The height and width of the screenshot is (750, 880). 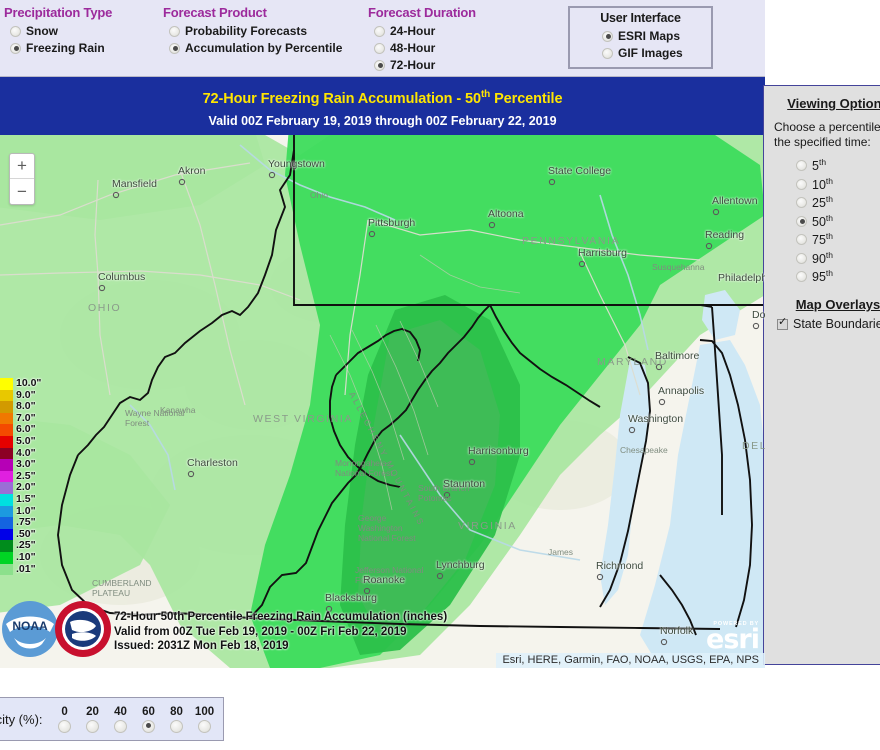 I want to click on place-label: Blacksburg, so click(x=351, y=598).